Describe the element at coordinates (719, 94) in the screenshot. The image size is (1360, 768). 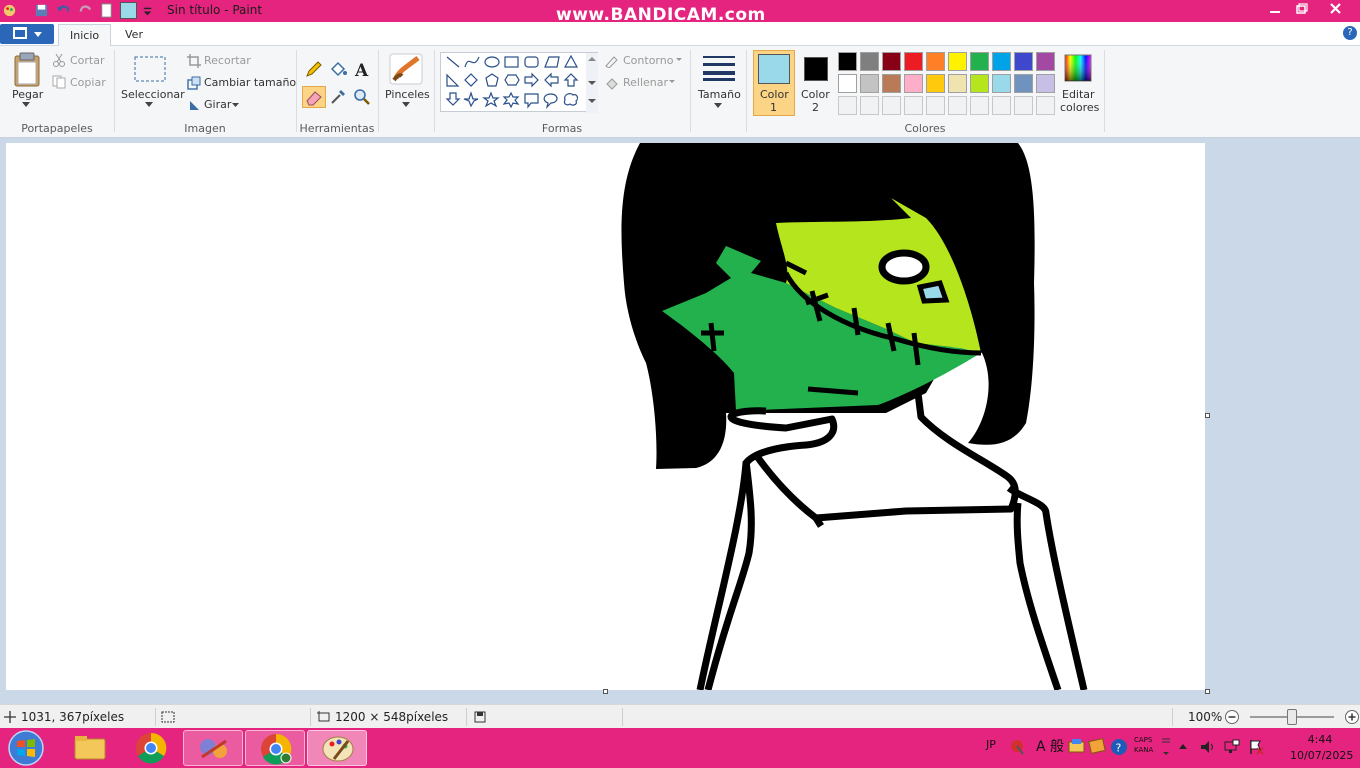
I see `size-button: Tamaño` at that location.